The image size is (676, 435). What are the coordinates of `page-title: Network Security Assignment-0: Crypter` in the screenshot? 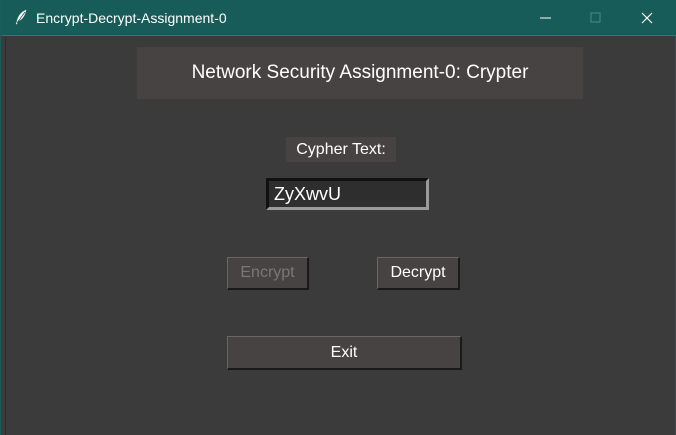 It's located at (360, 73).